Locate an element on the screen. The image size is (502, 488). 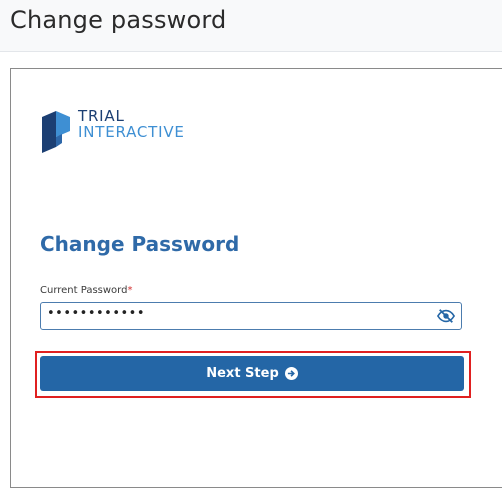
required-marker: * is located at coordinates (130, 290).